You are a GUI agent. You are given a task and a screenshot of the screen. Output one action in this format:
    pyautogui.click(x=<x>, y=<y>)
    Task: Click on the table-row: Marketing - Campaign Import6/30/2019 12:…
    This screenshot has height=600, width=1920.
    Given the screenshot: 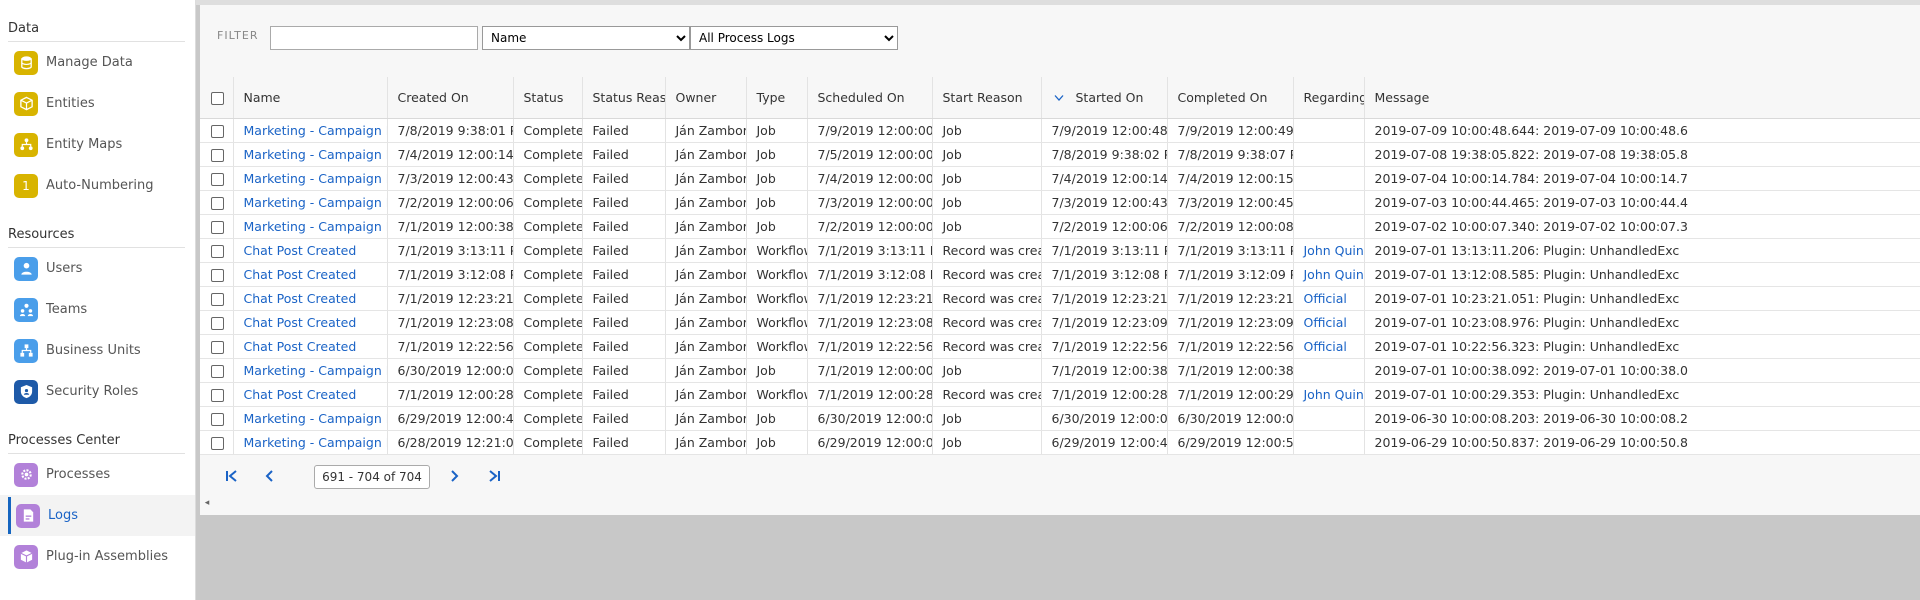 What is the action you would take?
    pyautogui.click(x=1060, y=370)
    